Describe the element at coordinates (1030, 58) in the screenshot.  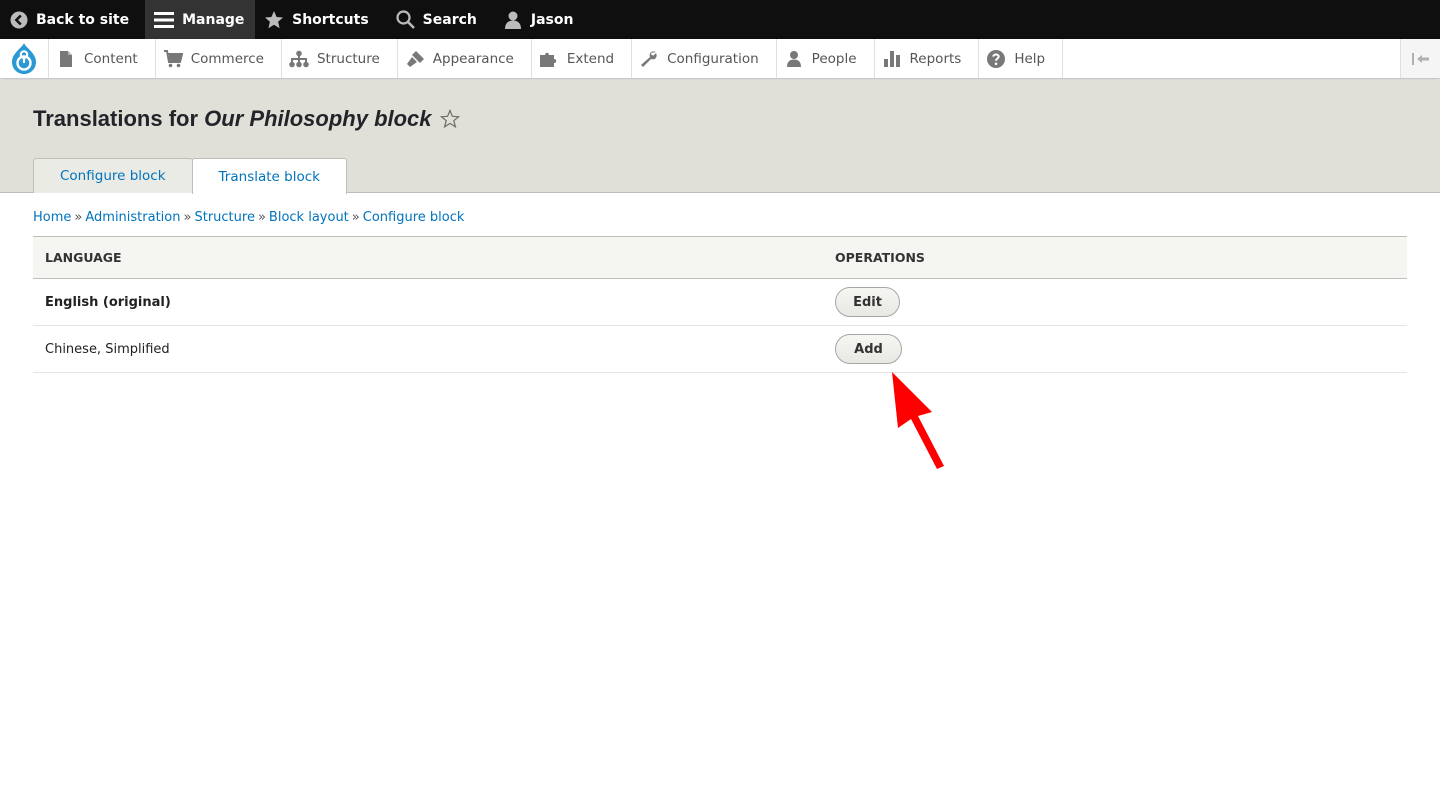
I see `menu-item-label: Help` at that location.